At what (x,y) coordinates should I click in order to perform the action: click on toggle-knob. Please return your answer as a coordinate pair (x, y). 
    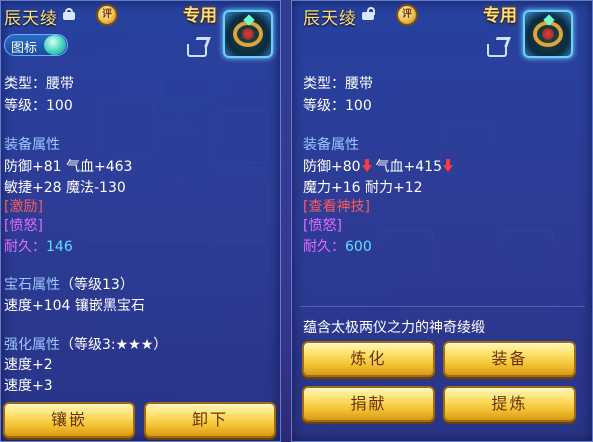
    Looking at the image, I should click on (55, 45).